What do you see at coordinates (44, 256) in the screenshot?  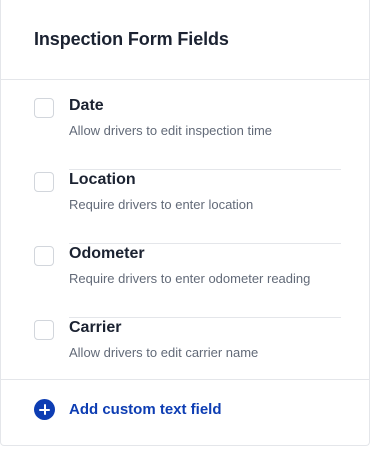 I see `odometer-checkbox` at bounding box center [44, 256].